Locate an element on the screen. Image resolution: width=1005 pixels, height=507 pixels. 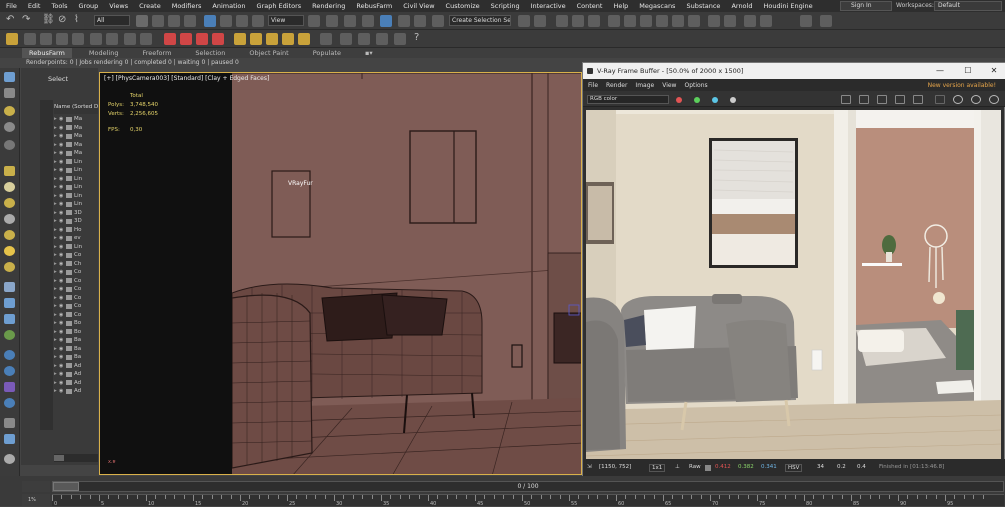
align-icon is located at coordinates (540, 21).